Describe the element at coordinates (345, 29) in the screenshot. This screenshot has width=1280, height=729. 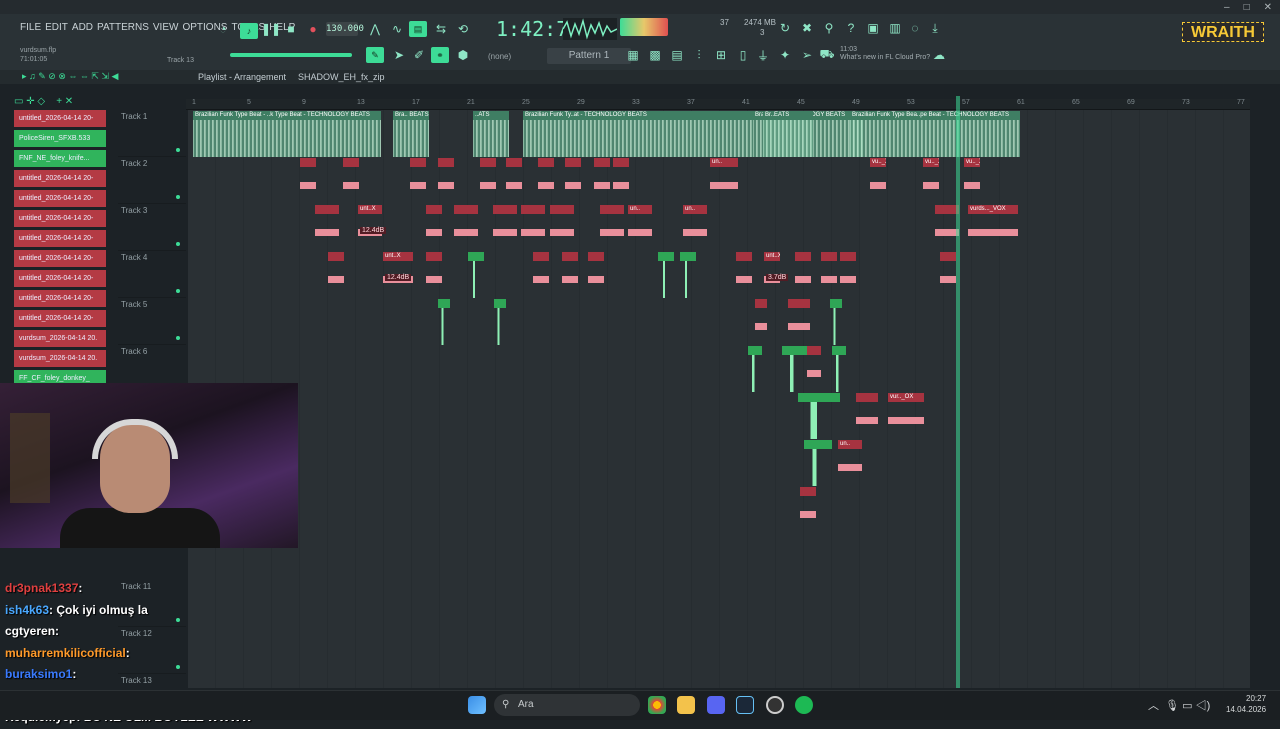
I see `tempo-display: 130.000` at that location.